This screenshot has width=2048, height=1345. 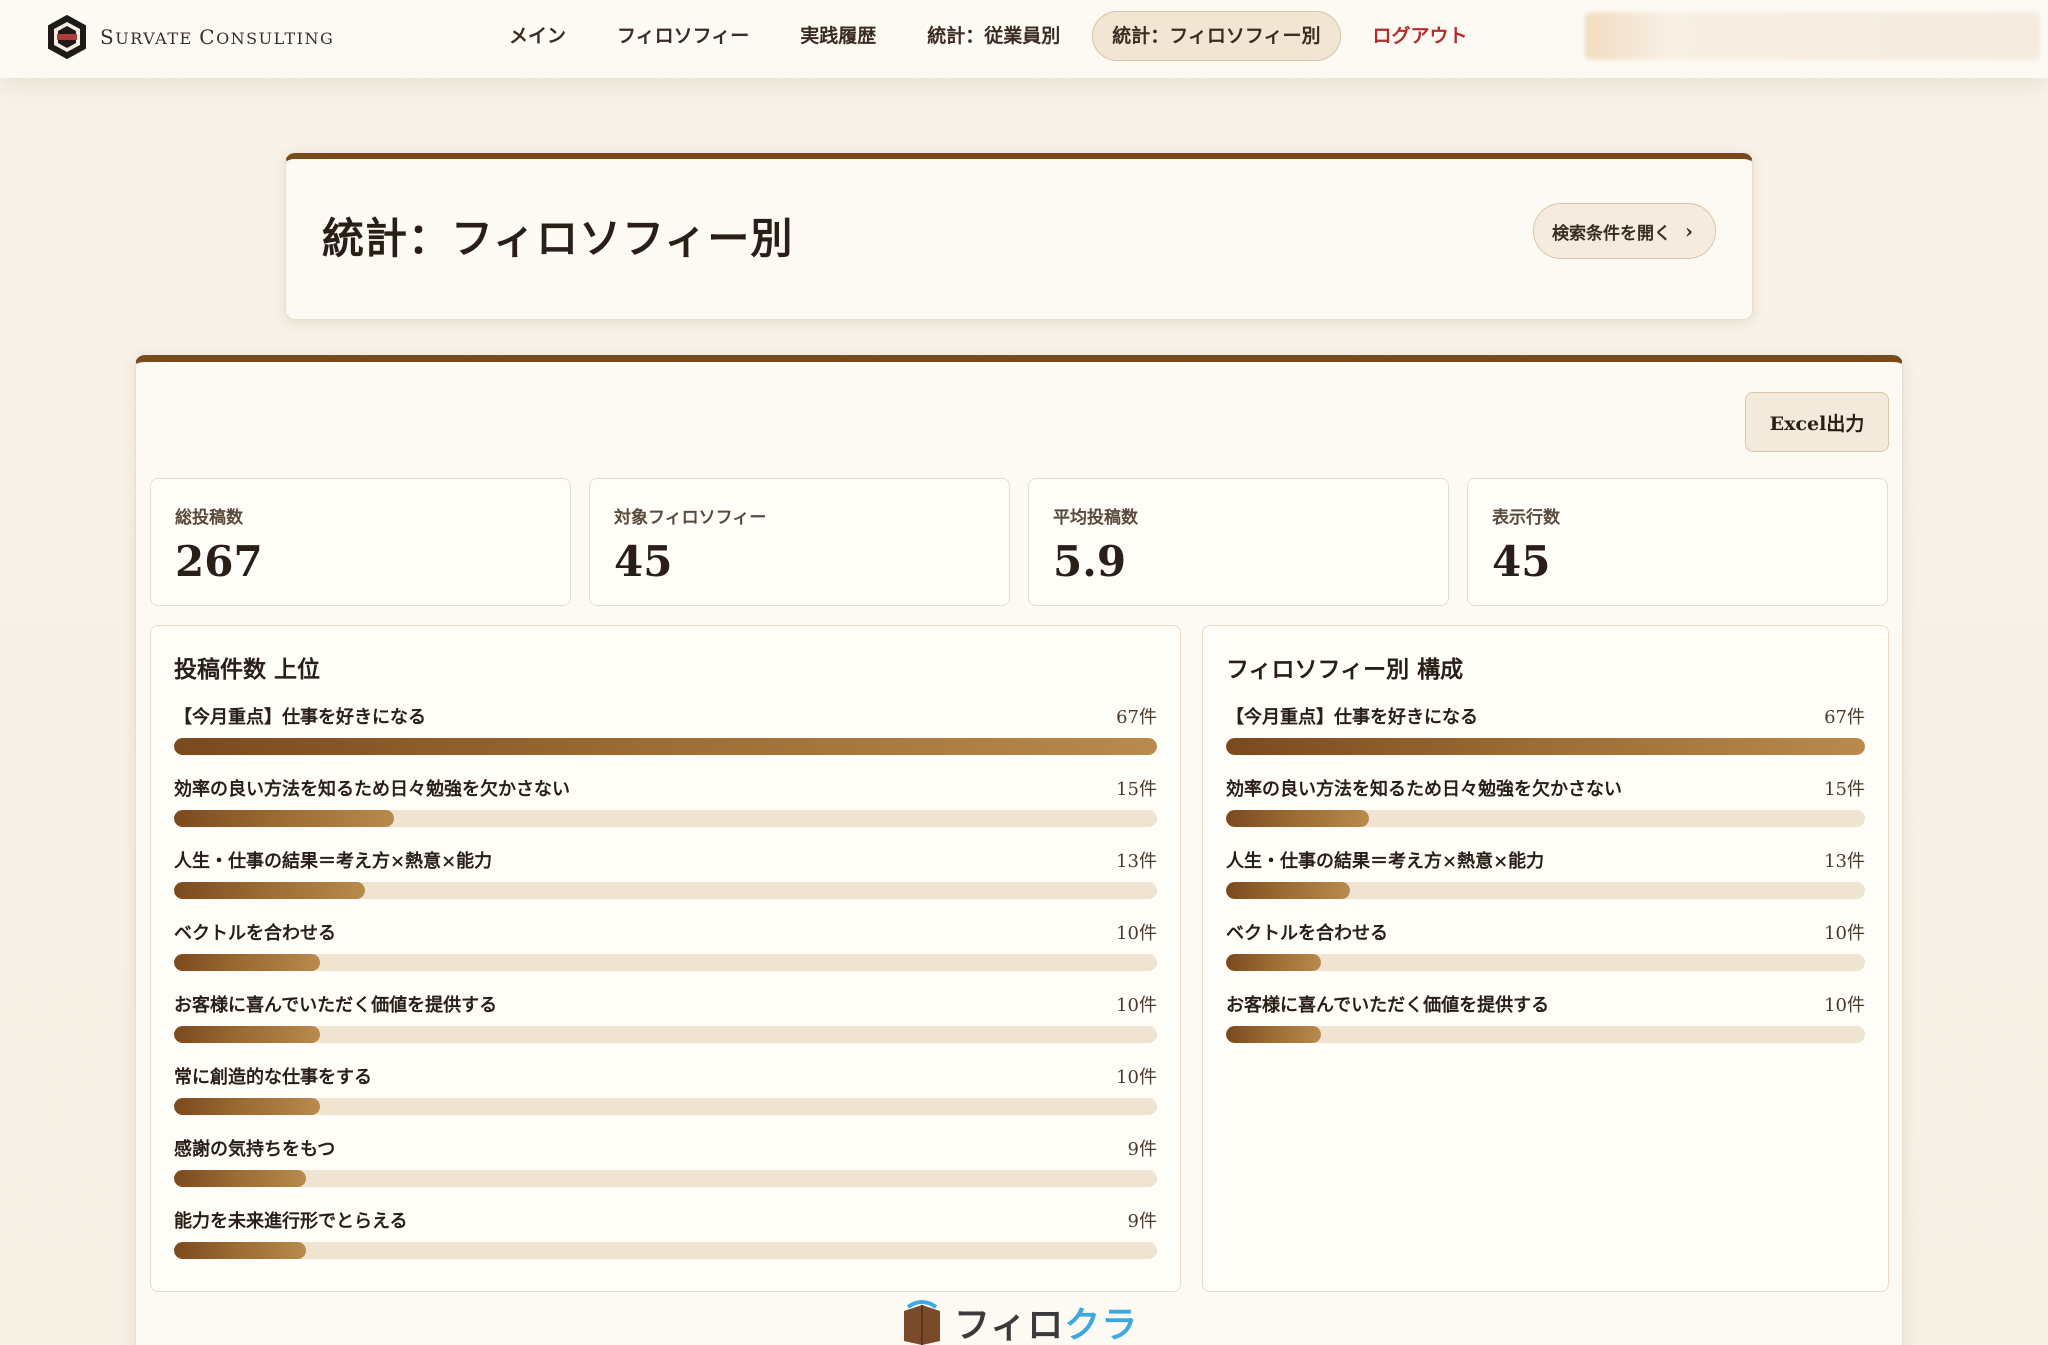 I want to click on nav-item-stats-employee: 統計：従業員別, so click(x=993, y=36).